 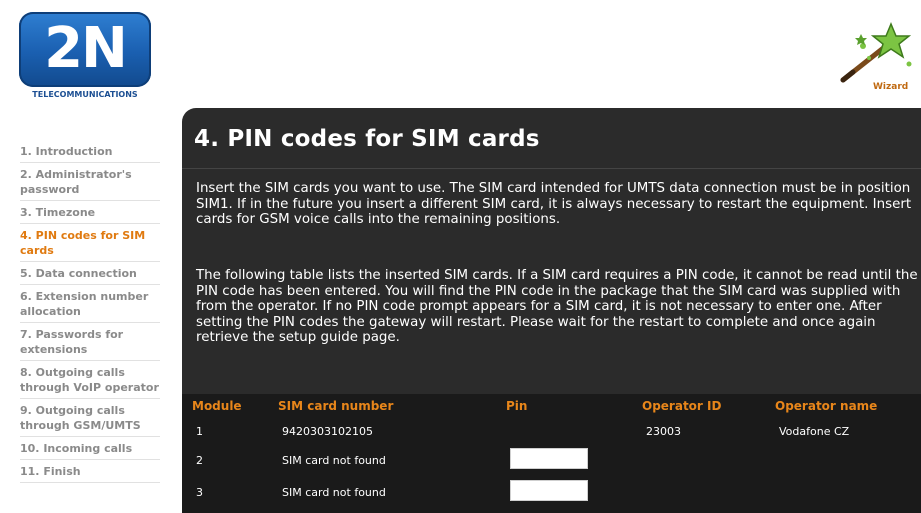 What do you see at coordinates (90, 212) in the screenshot?
I see `sidebar-item-timezone: 3. Timezone` at bounding box center [90, 212].